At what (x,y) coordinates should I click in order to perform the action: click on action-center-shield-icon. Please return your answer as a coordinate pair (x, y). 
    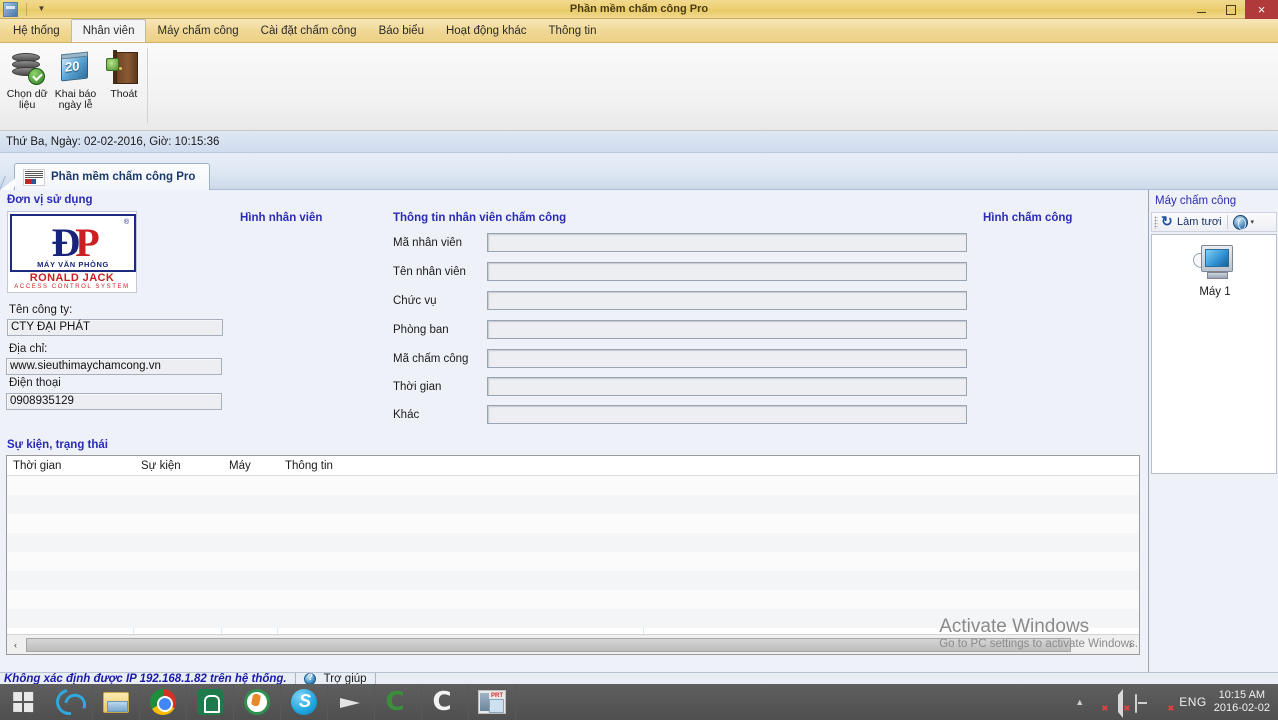
    Looking at the image, I should click on (1166, 704).